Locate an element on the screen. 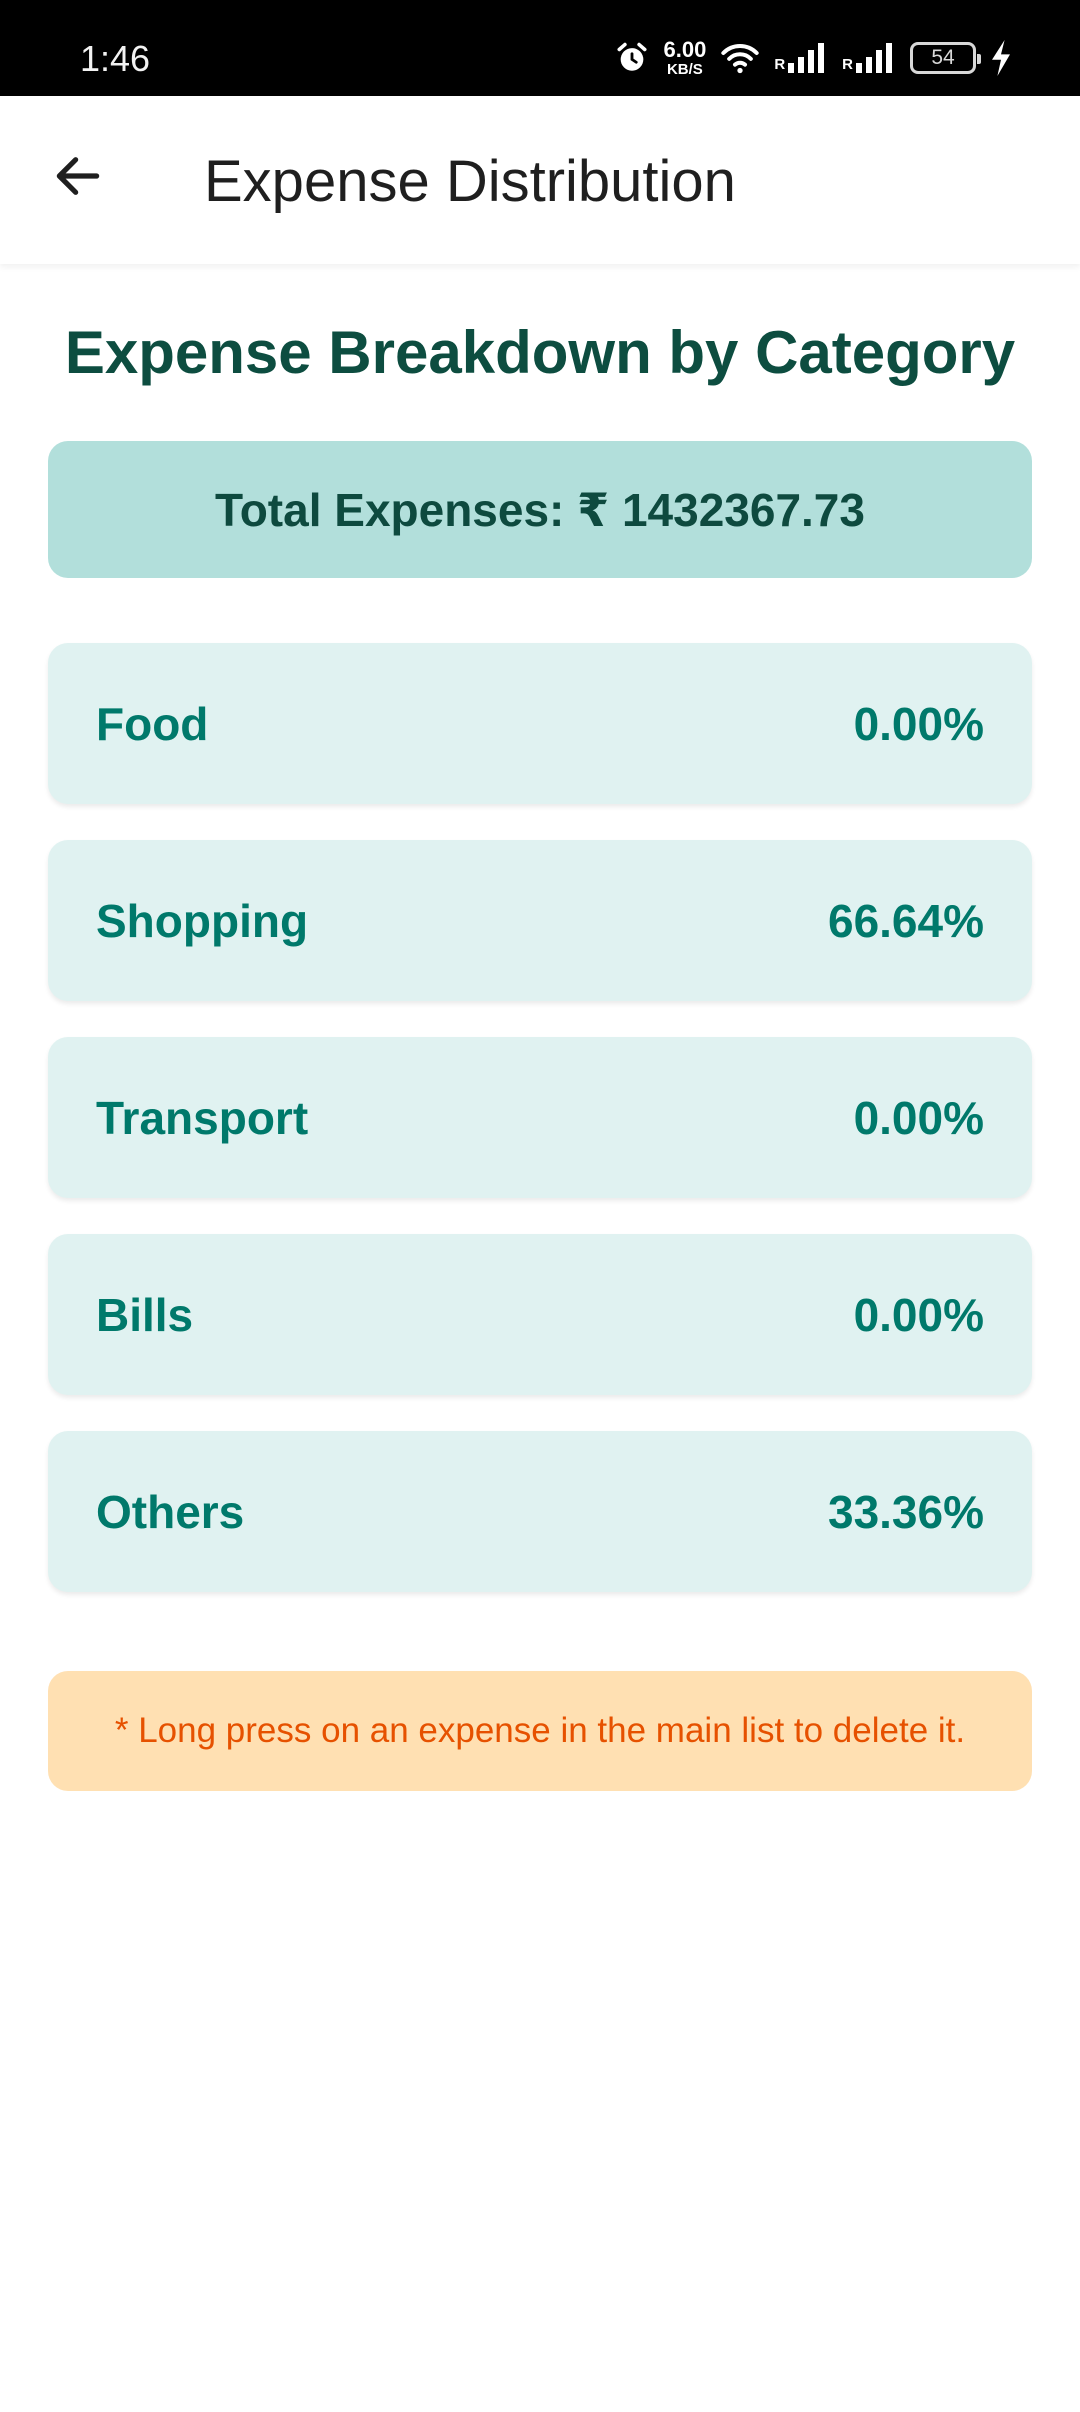 The image size is (1080, 2412). status-time: 1:46 is located at coordinates (115, 58).